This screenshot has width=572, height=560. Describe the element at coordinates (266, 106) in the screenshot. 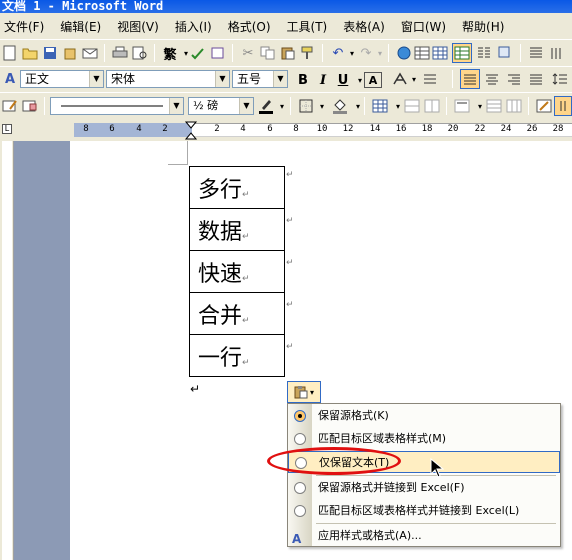

I see `border-color-icon` at that location.